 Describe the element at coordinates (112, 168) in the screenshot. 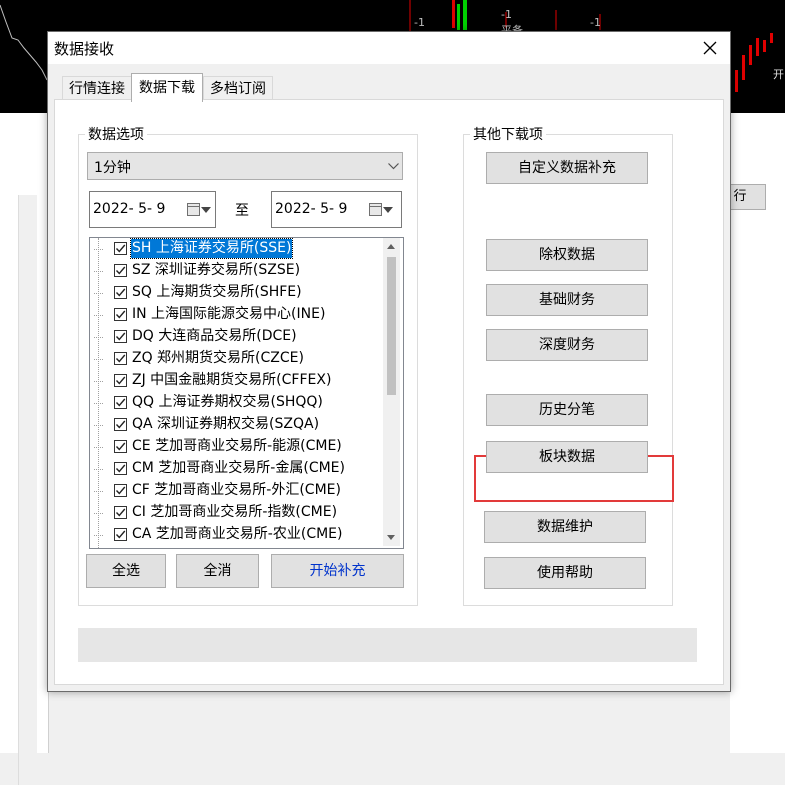

I see `period-value: 1分钟` at that location.